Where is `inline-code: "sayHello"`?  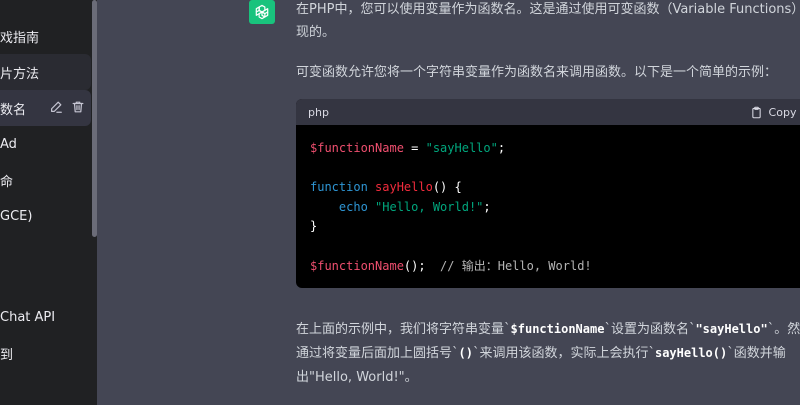 inline-code: "sayHello" is located at coordinates (731, 329).